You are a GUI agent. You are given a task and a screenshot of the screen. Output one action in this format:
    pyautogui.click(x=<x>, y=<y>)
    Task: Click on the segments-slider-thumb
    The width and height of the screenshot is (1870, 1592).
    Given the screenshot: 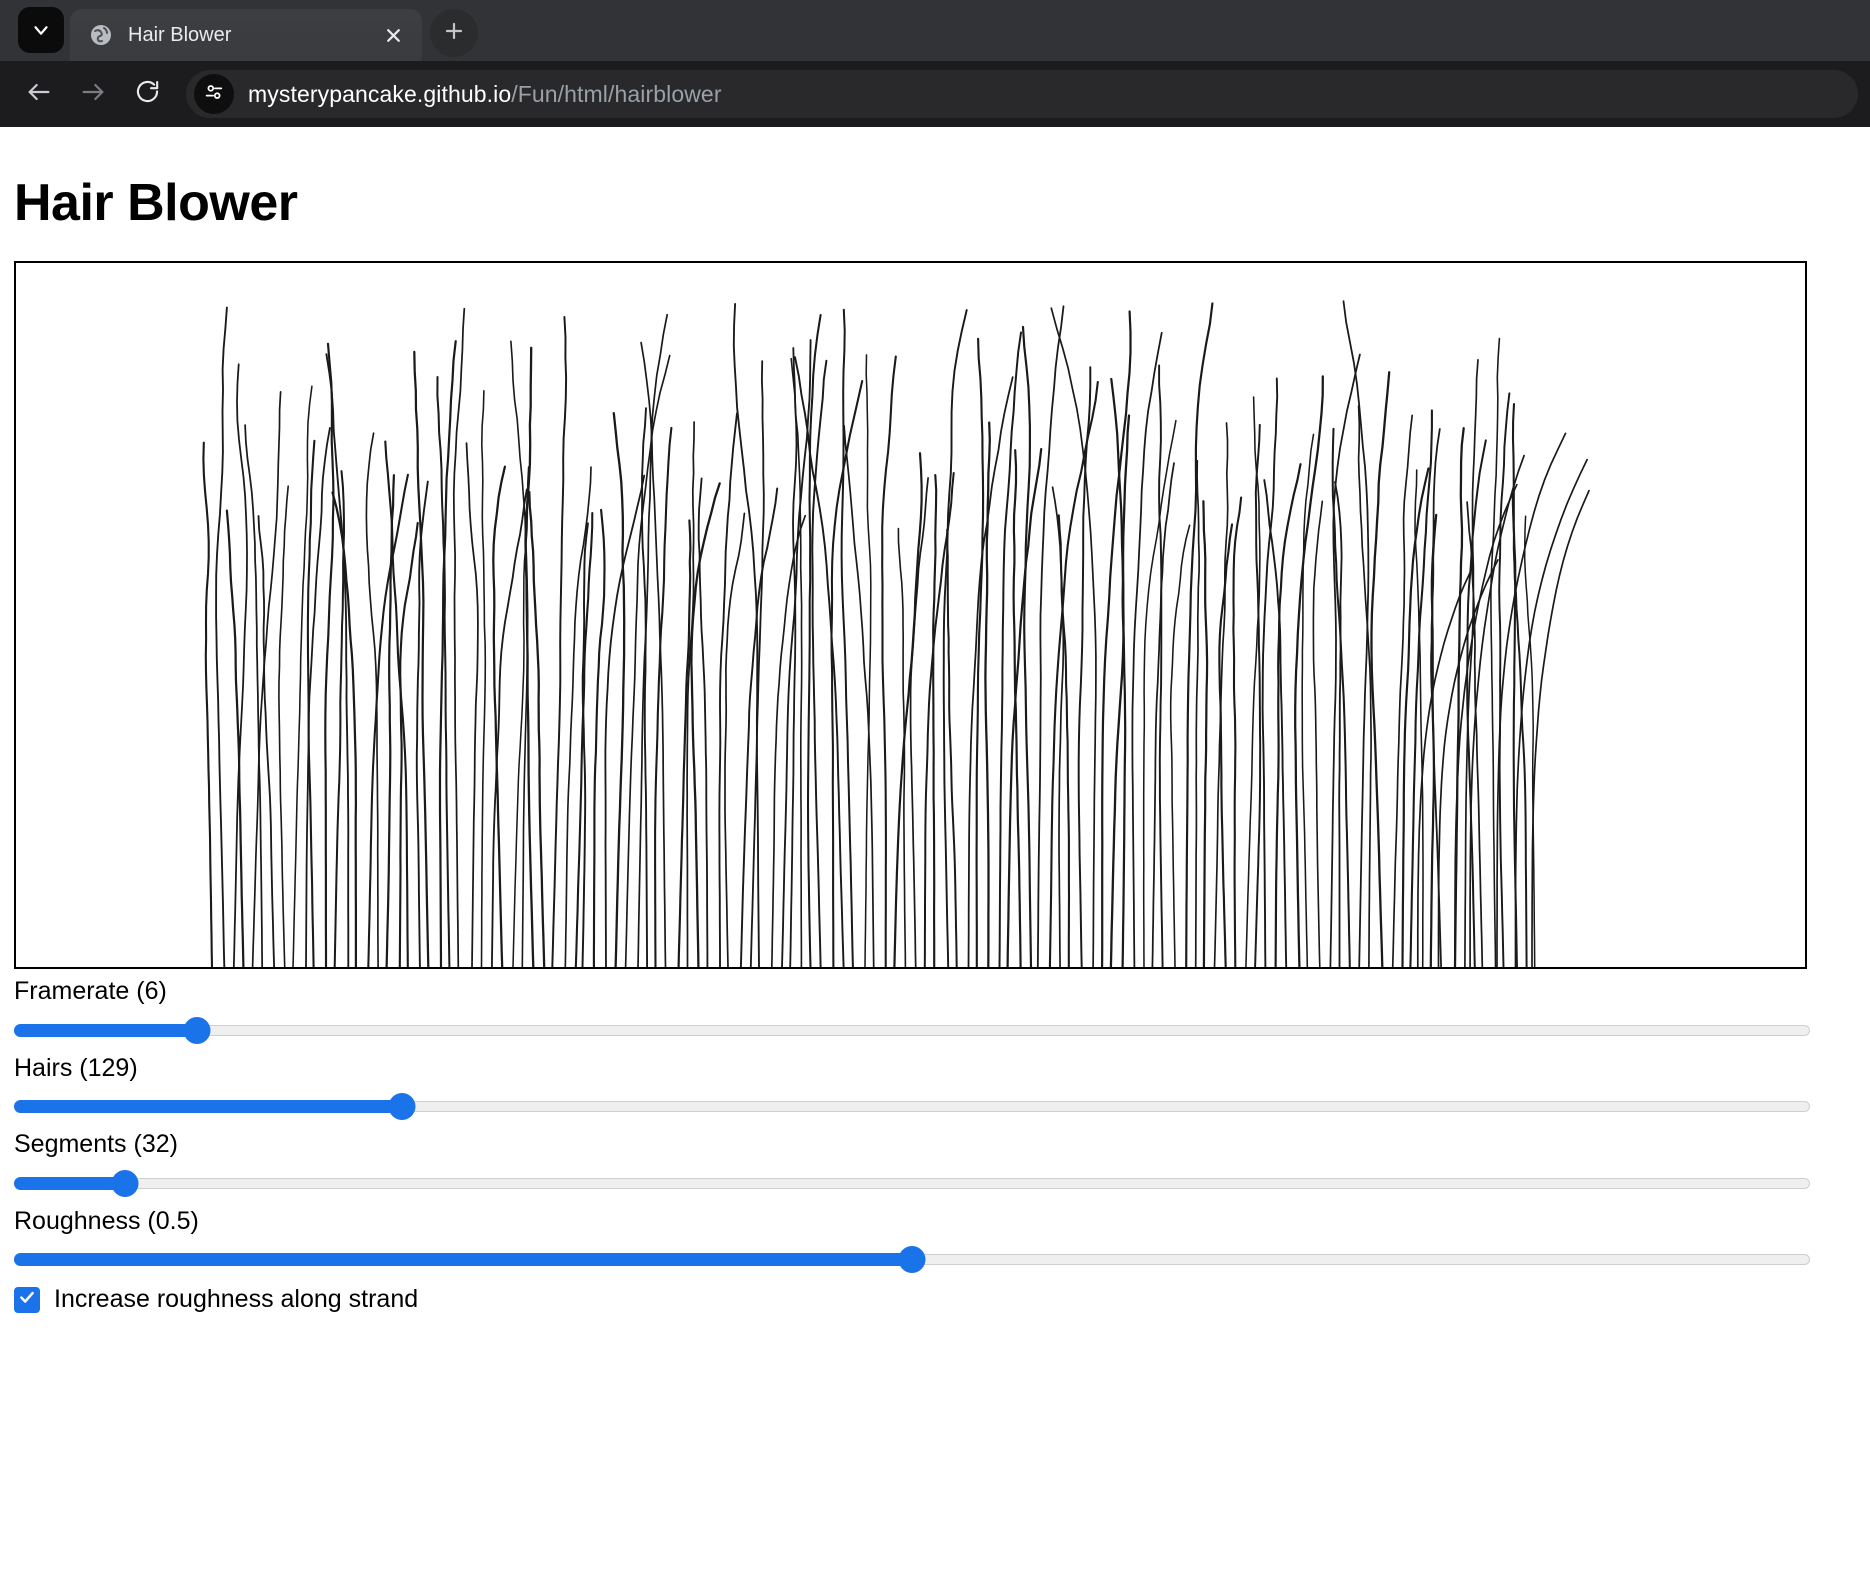 What is the action you would take?
    pyautogui.click(x=125, y=1183)
    